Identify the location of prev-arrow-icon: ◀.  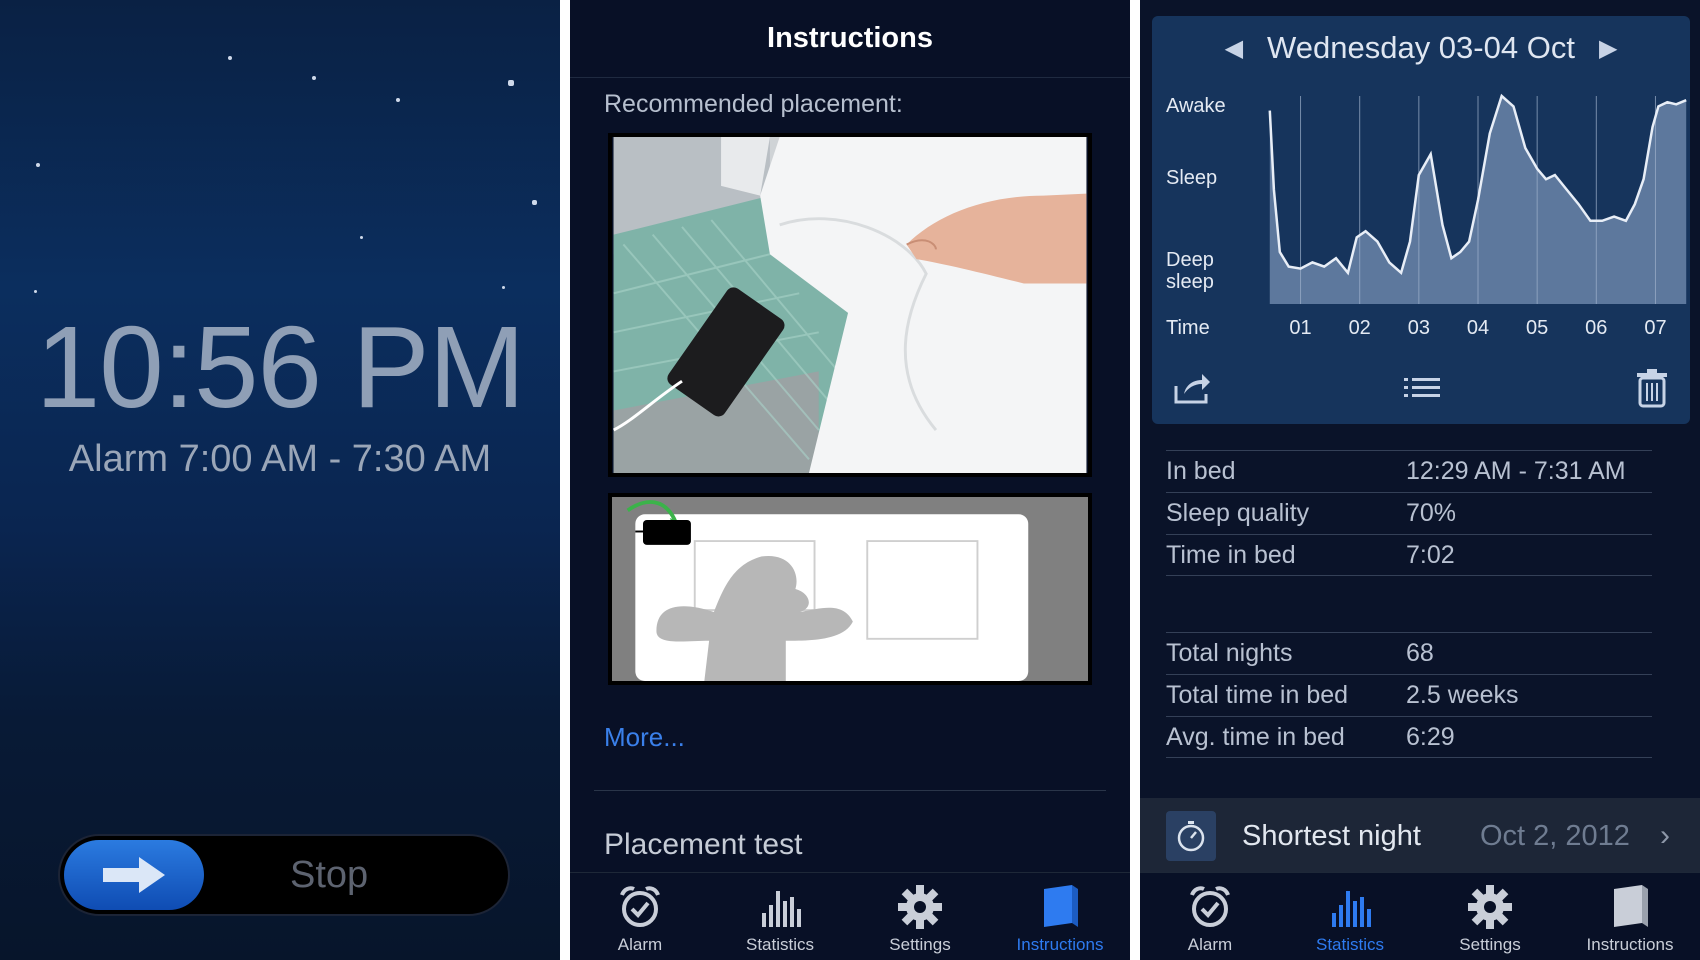
(1234, 48).